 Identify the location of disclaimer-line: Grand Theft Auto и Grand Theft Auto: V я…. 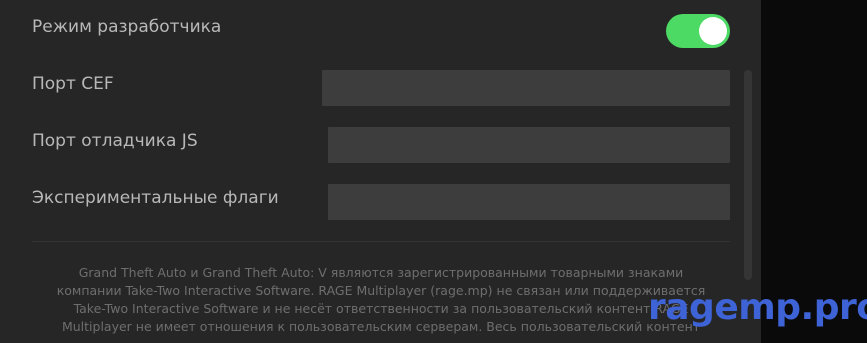
(381, 272).